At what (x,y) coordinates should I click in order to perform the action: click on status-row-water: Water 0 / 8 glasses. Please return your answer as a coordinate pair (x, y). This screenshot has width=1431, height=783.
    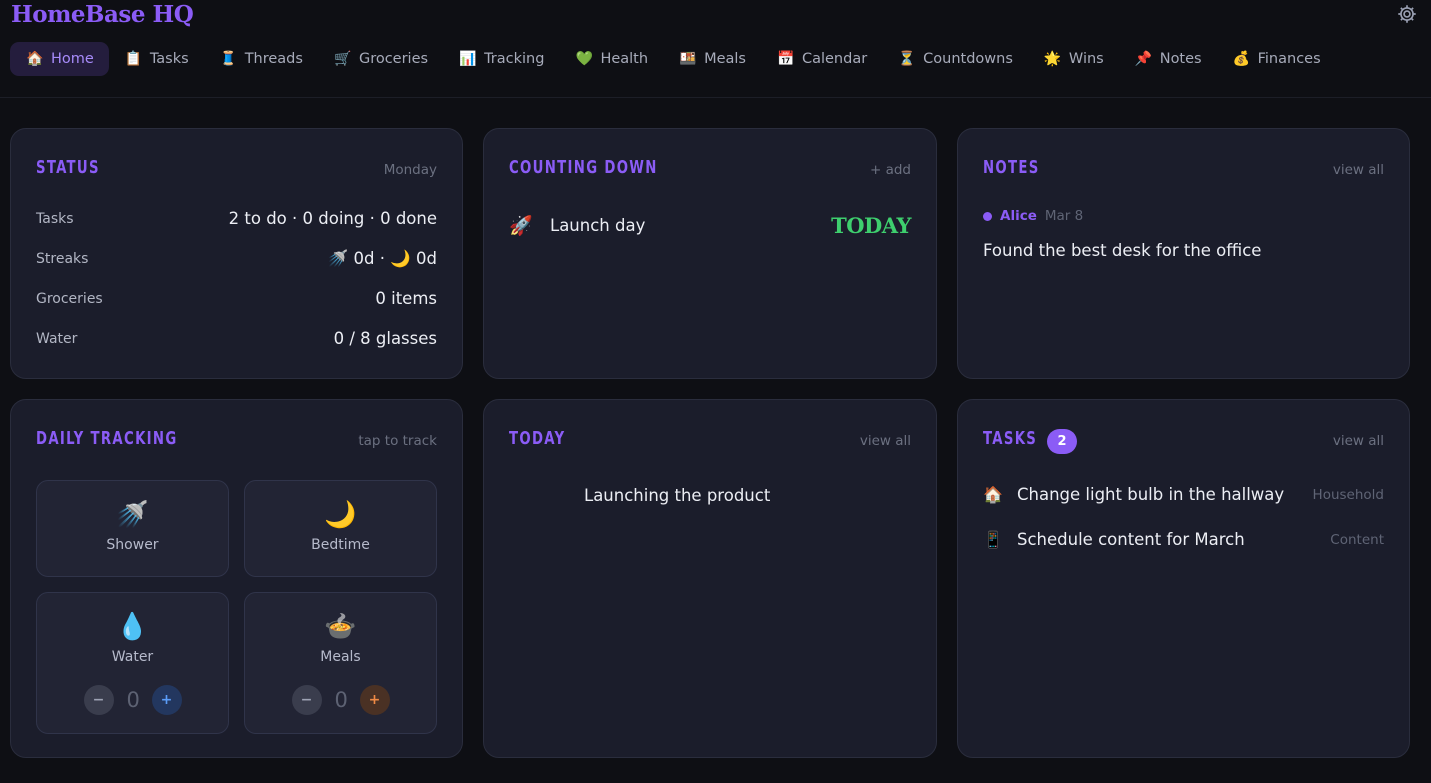
    Looking at the image, I should click on (236, 338).